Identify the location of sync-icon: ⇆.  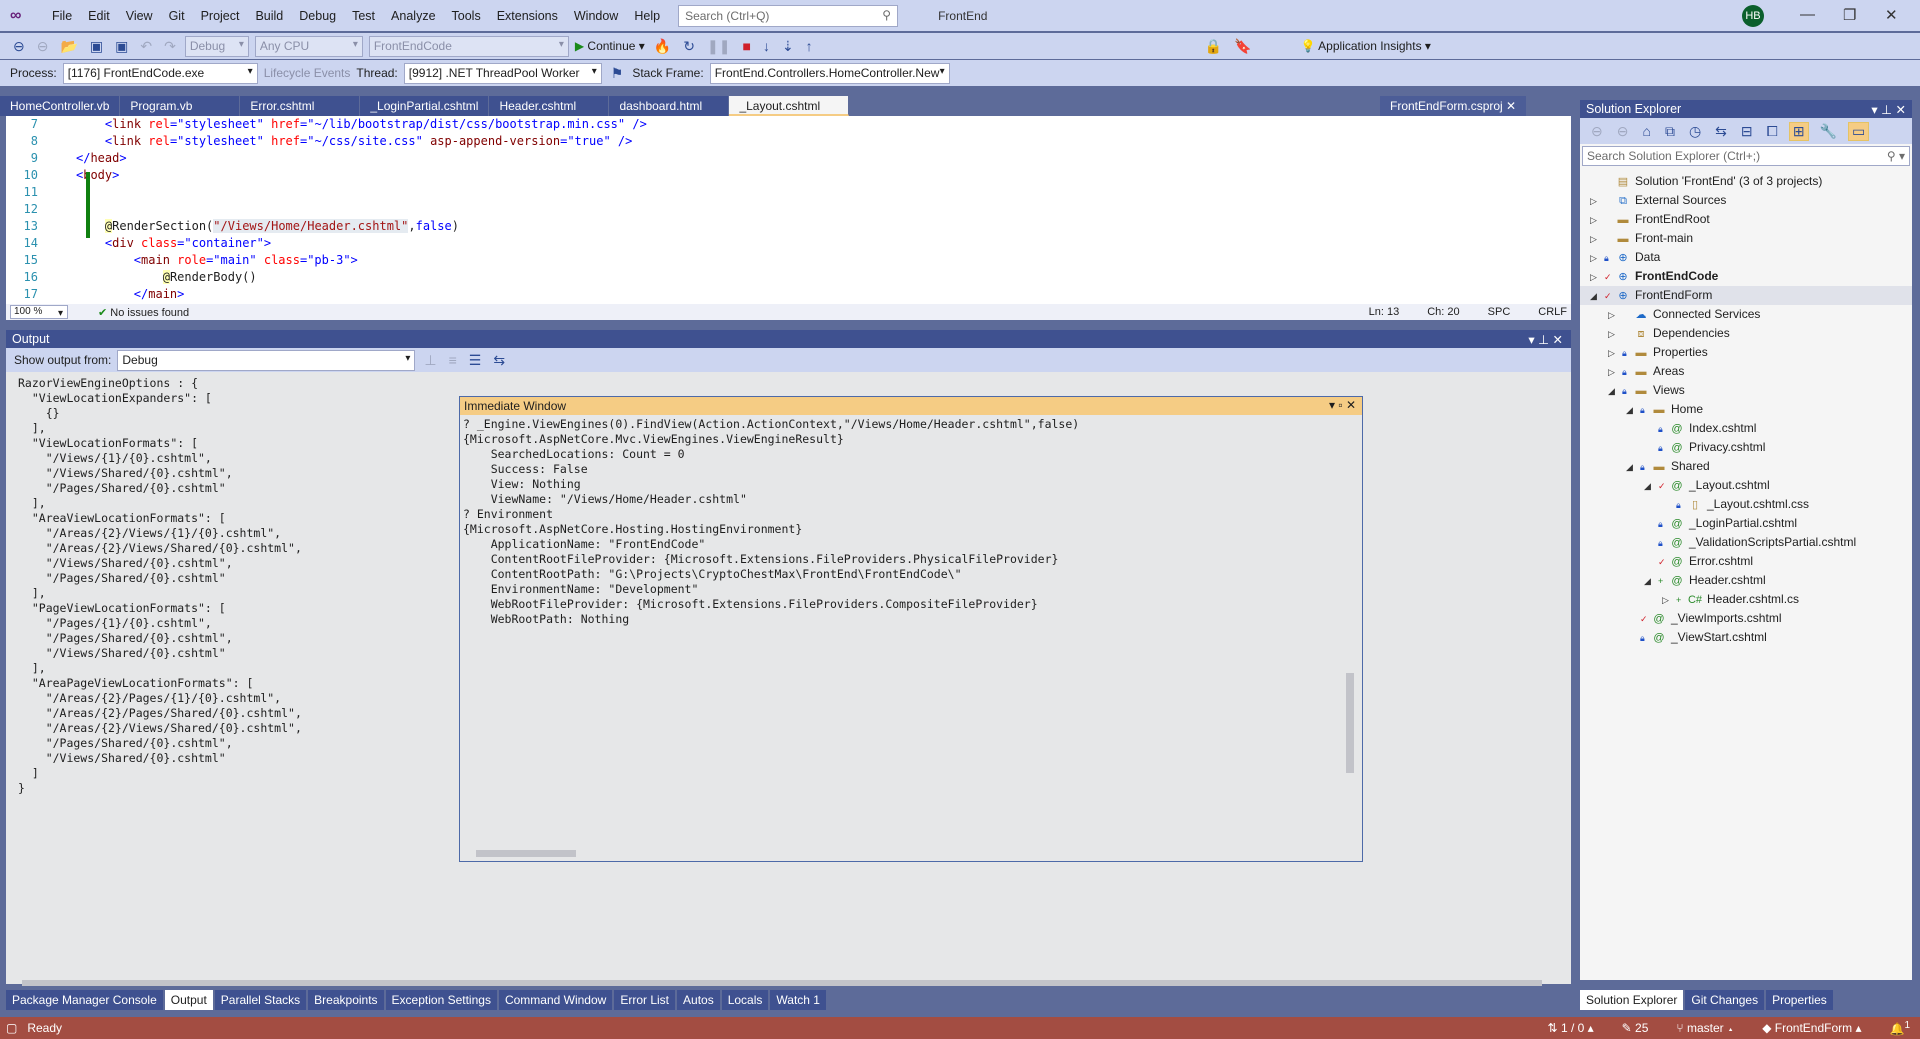
(1721, 131).